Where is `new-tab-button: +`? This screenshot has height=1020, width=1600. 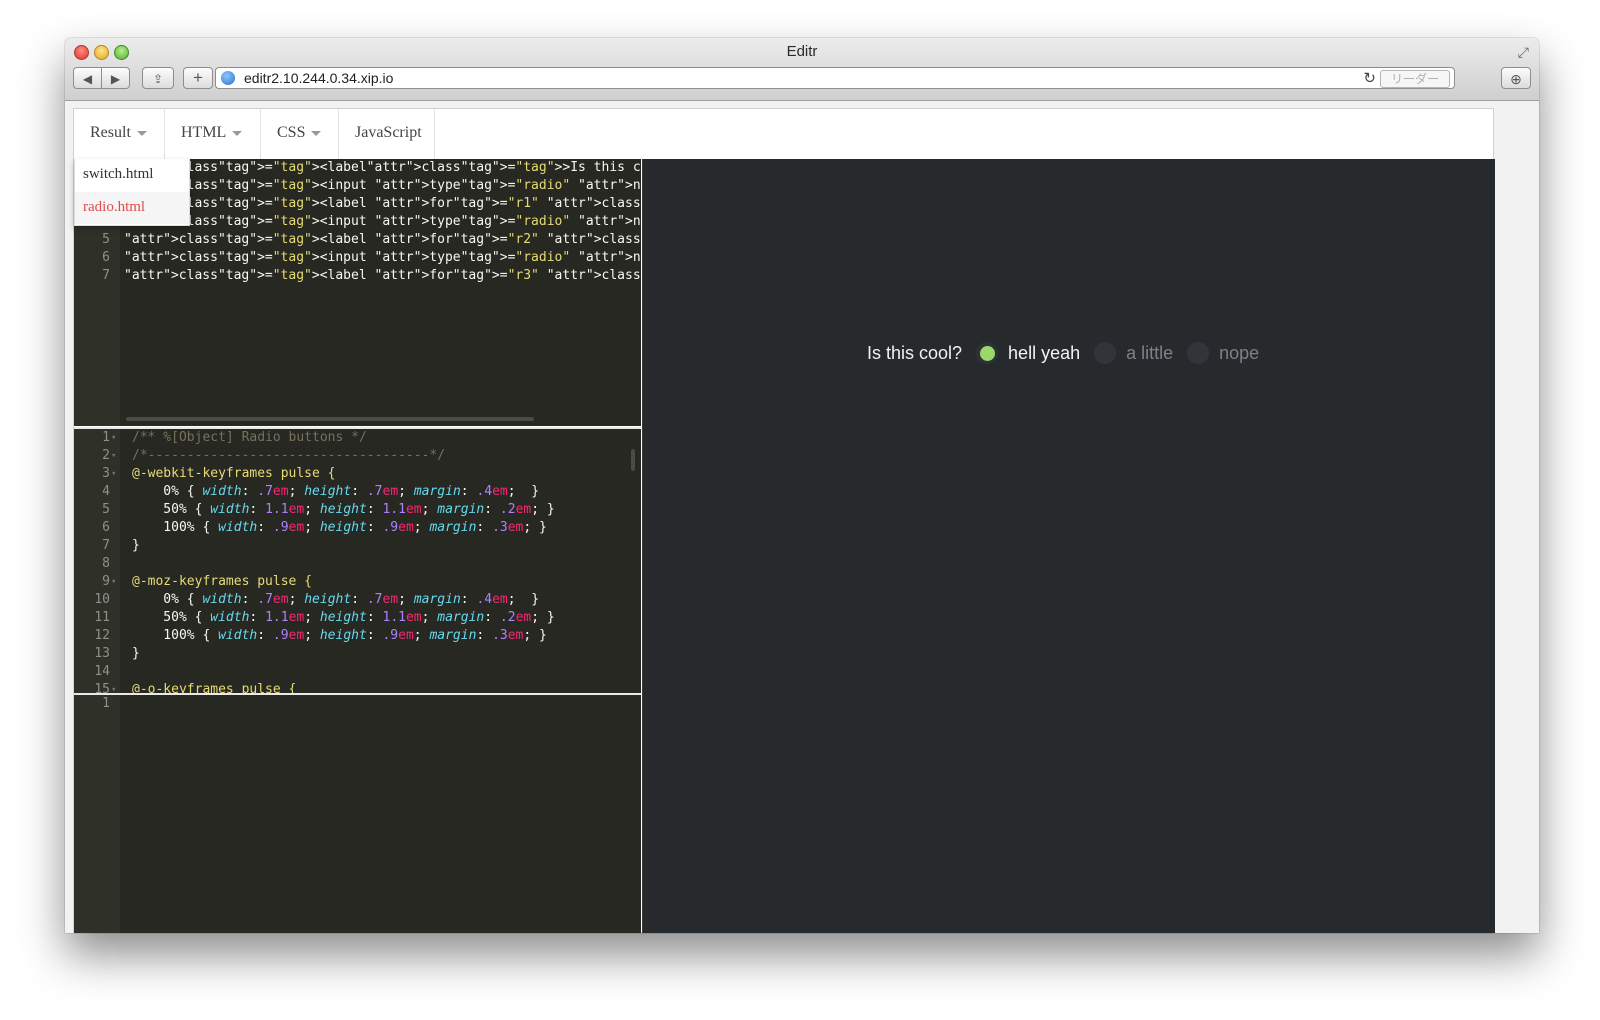 new-tab-button: + is located at coordinates (198, 78).